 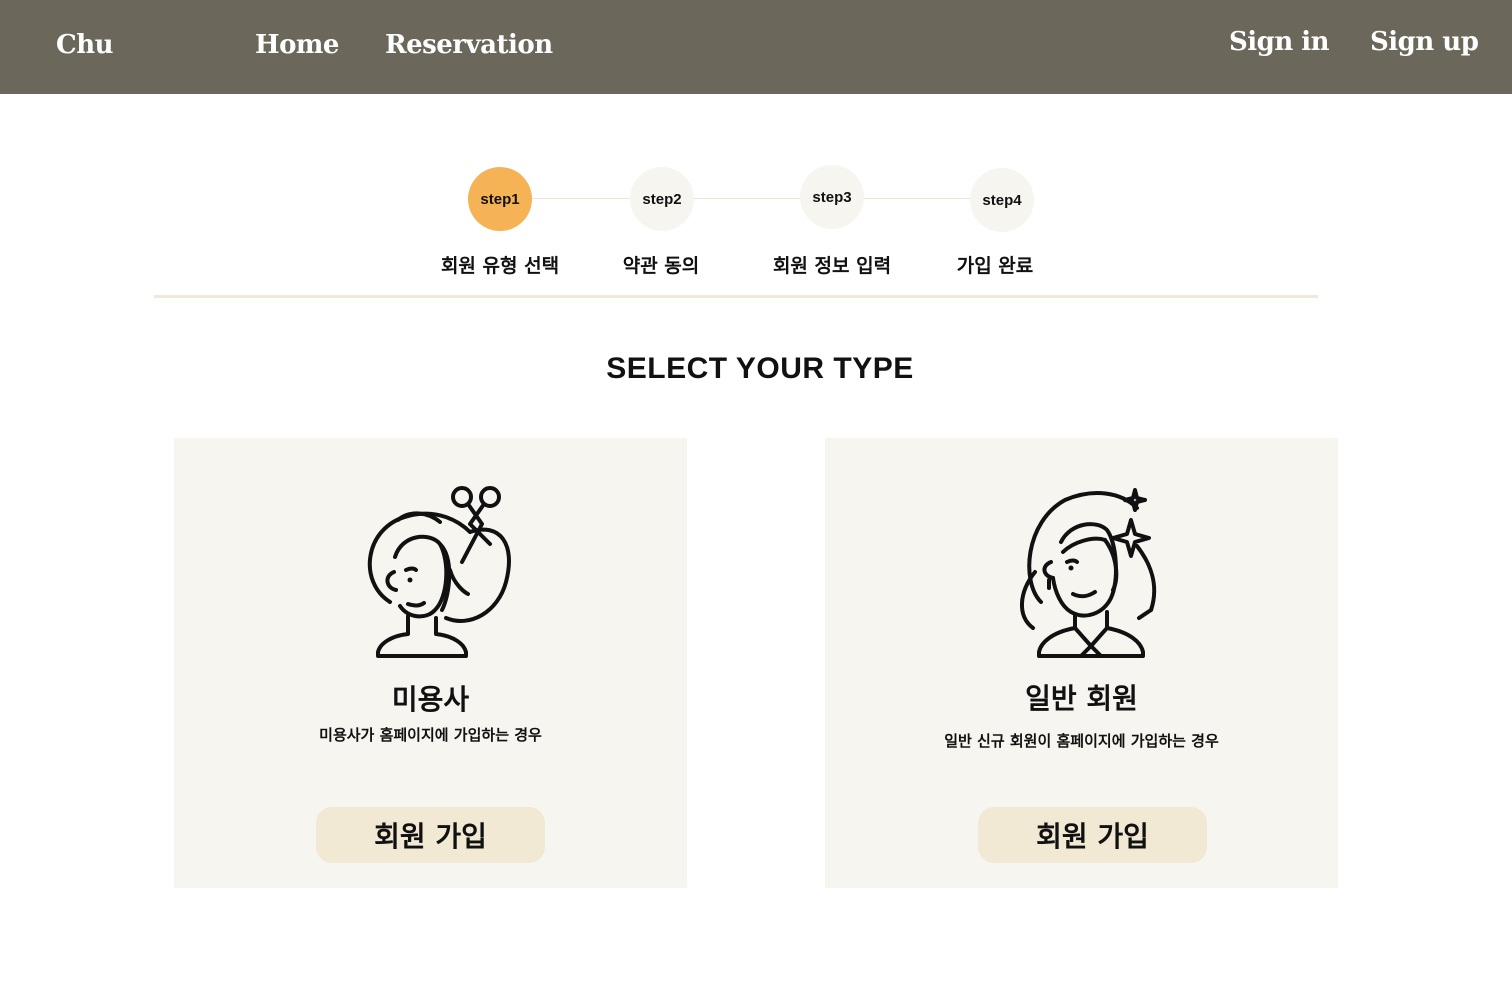 What do you see at coordinates (500, 199) in the screenshot?
I see `step-1-badge: step1` at bounding box center [500, 199].